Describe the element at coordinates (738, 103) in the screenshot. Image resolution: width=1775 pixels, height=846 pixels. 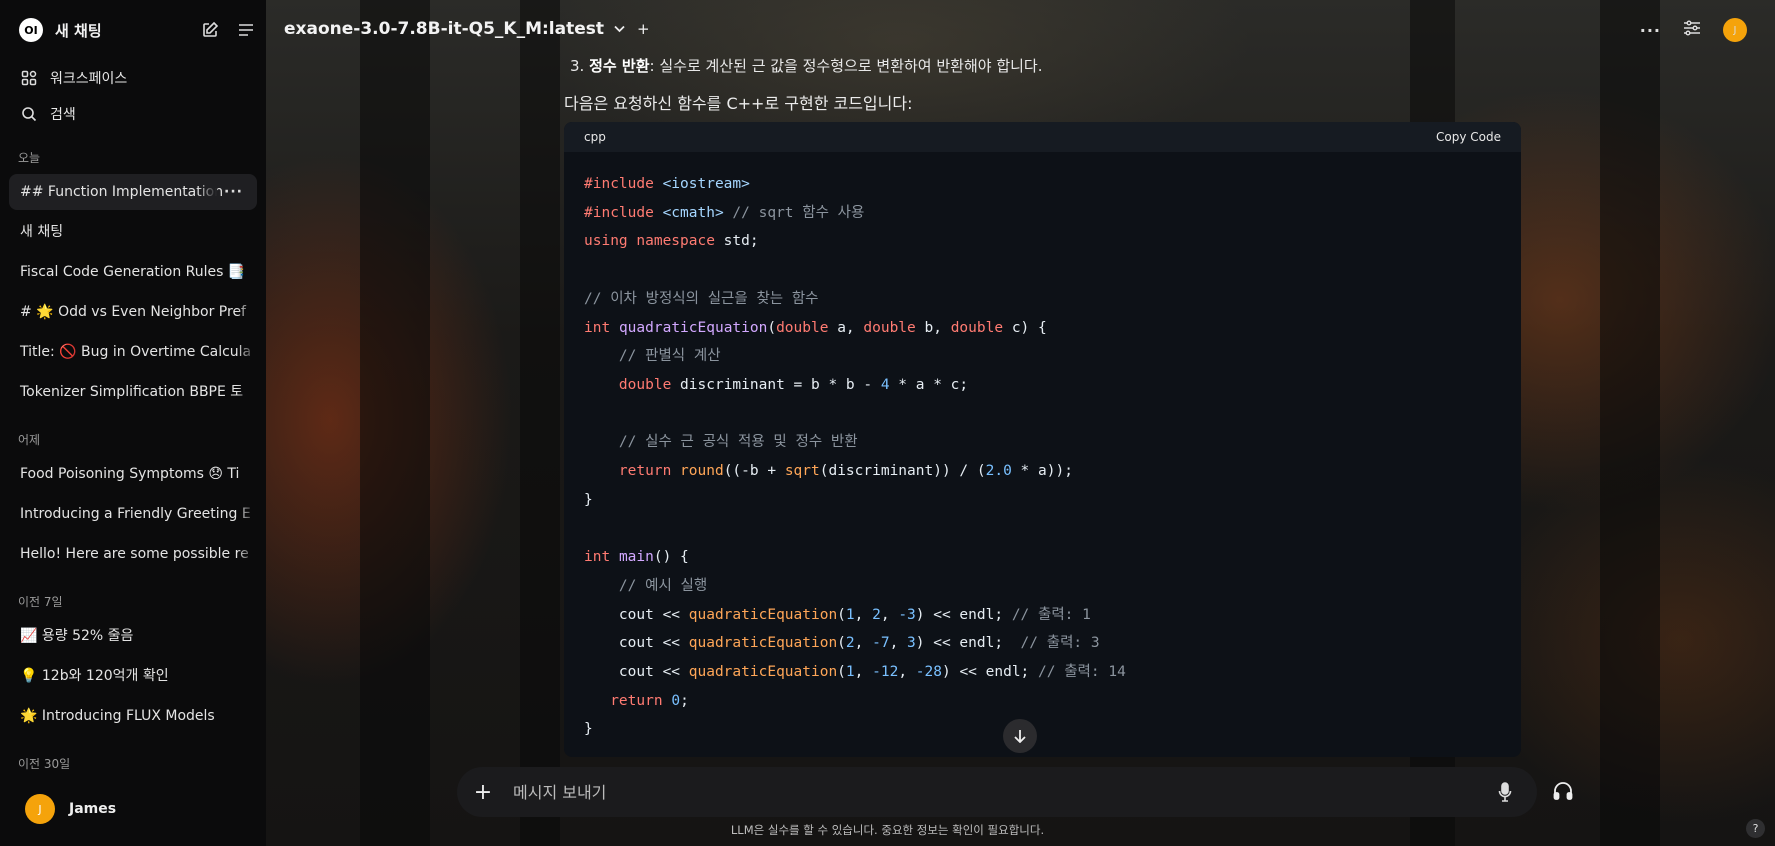
I see `intro-text: 다음은 요청하신 함수를 C++로 구현한 코드입니다:` at that location.